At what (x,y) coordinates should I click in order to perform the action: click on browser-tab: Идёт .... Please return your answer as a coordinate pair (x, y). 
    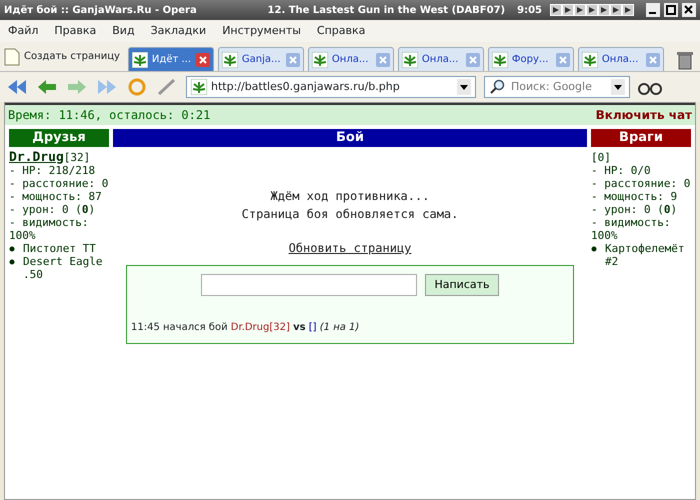
    Looking at the image, I should click on (171, 59).